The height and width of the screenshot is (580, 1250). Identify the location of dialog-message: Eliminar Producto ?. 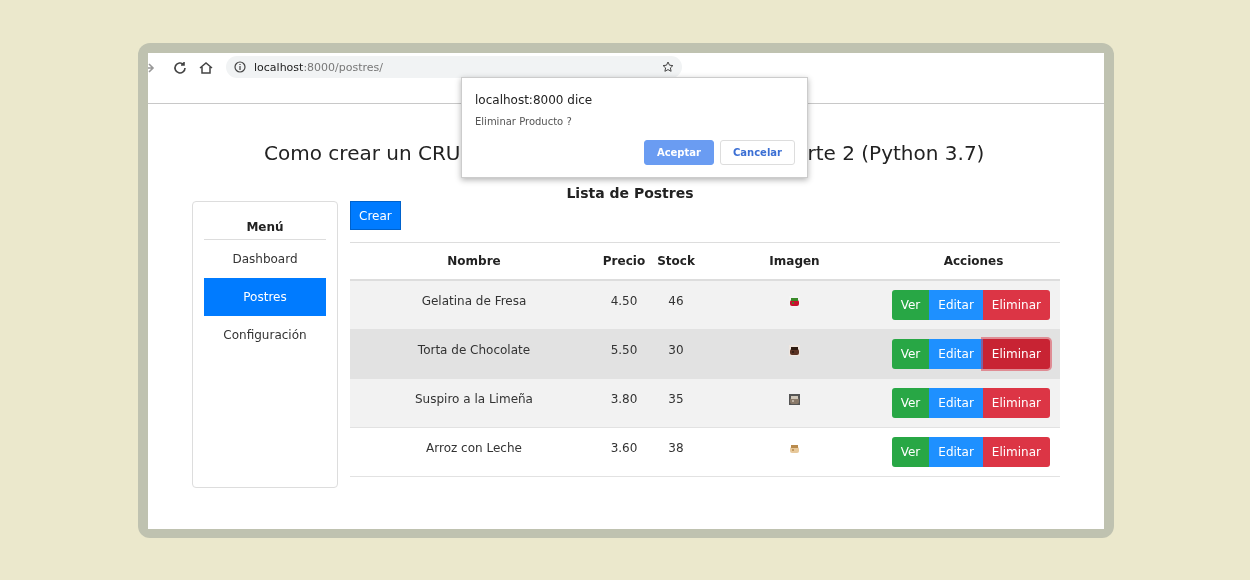
(524, 121).